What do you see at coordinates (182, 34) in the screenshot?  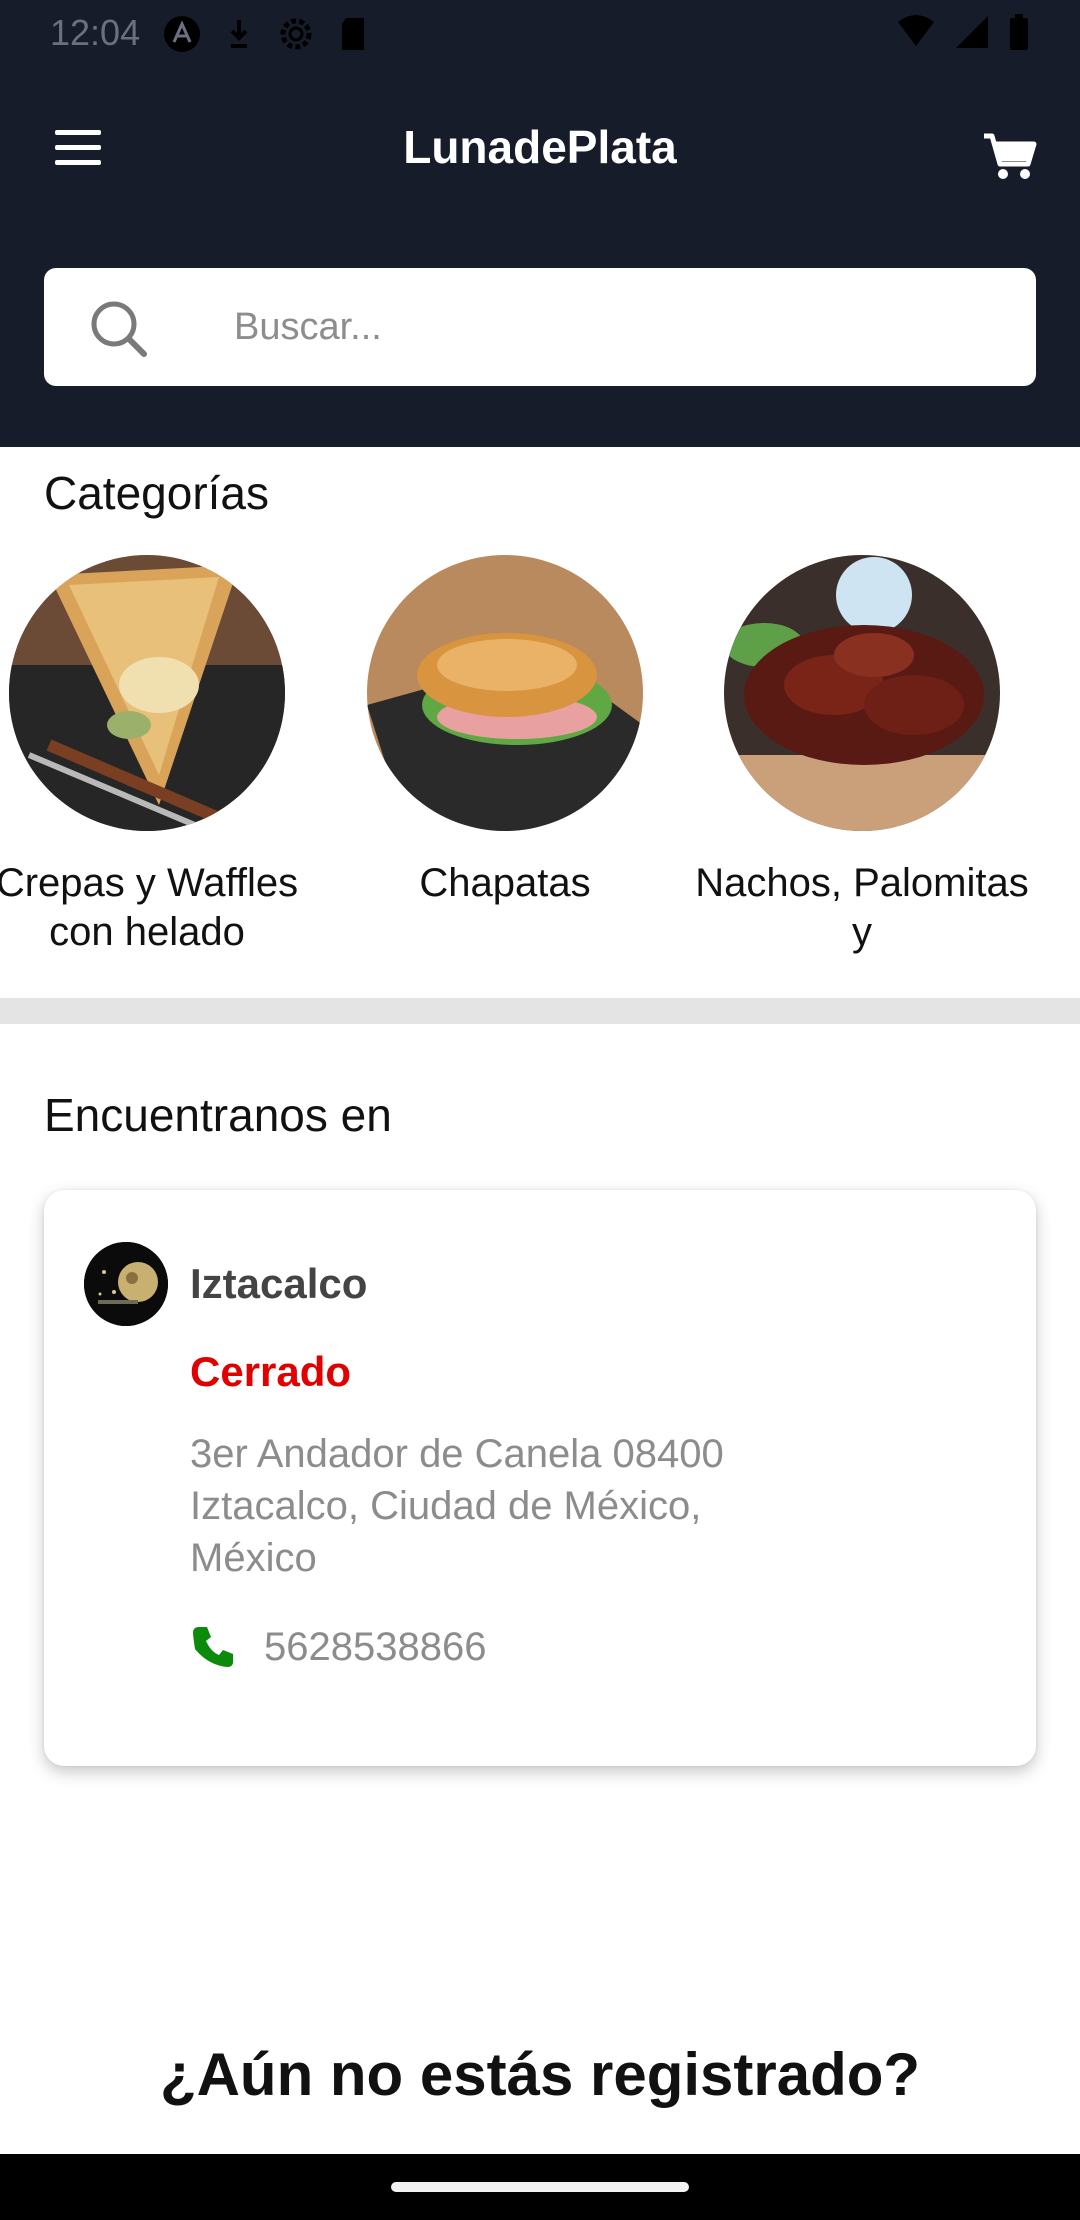 I see `app-notification-icon` at bounding box center [182, 34].